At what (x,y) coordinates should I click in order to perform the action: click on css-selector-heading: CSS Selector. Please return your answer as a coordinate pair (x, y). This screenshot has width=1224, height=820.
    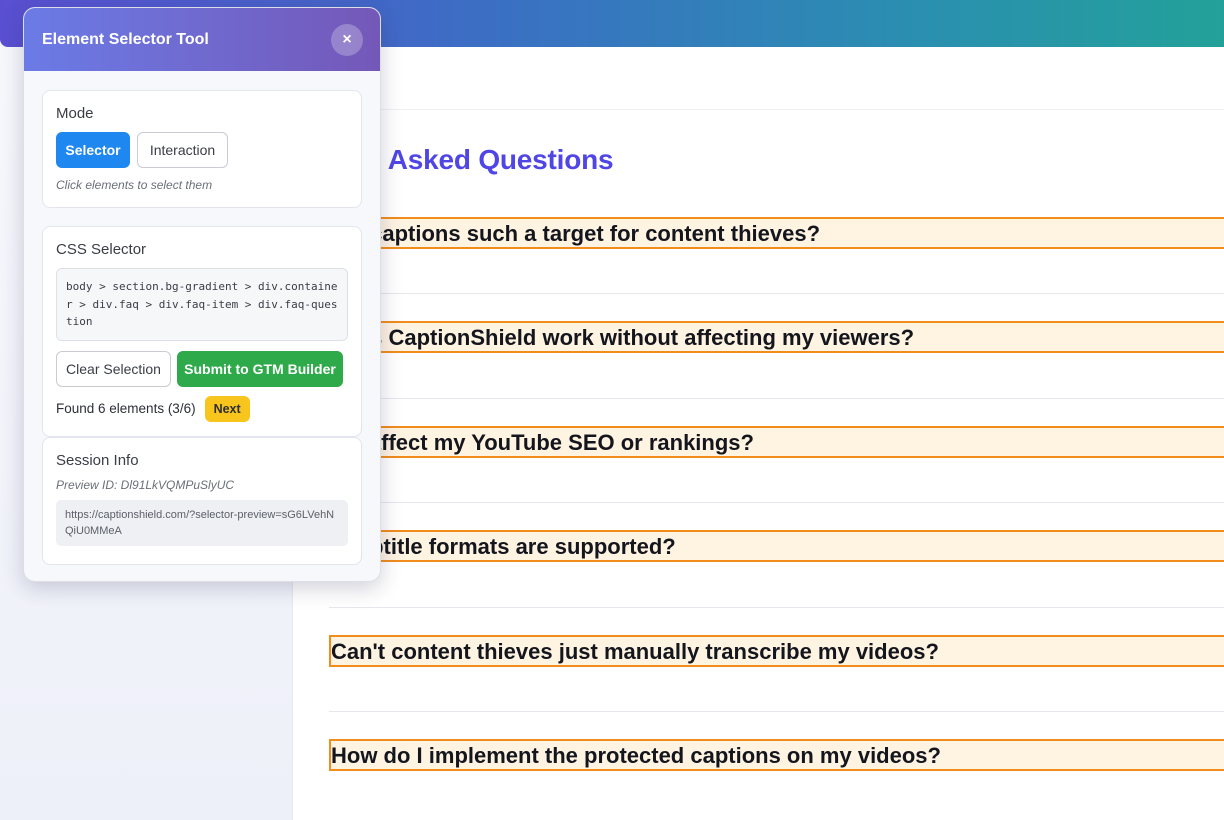
    Looking at the image, I should click on (101, 249).